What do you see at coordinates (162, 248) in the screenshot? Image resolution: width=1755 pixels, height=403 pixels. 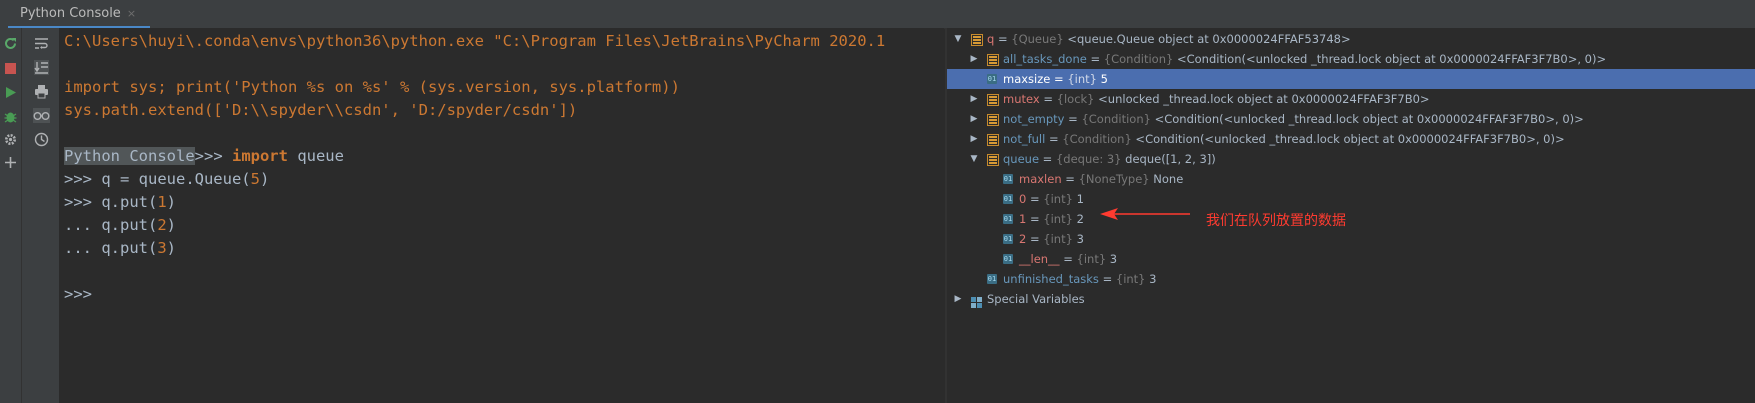 I see `number-literal: 3` at bounding box center [162, 248].